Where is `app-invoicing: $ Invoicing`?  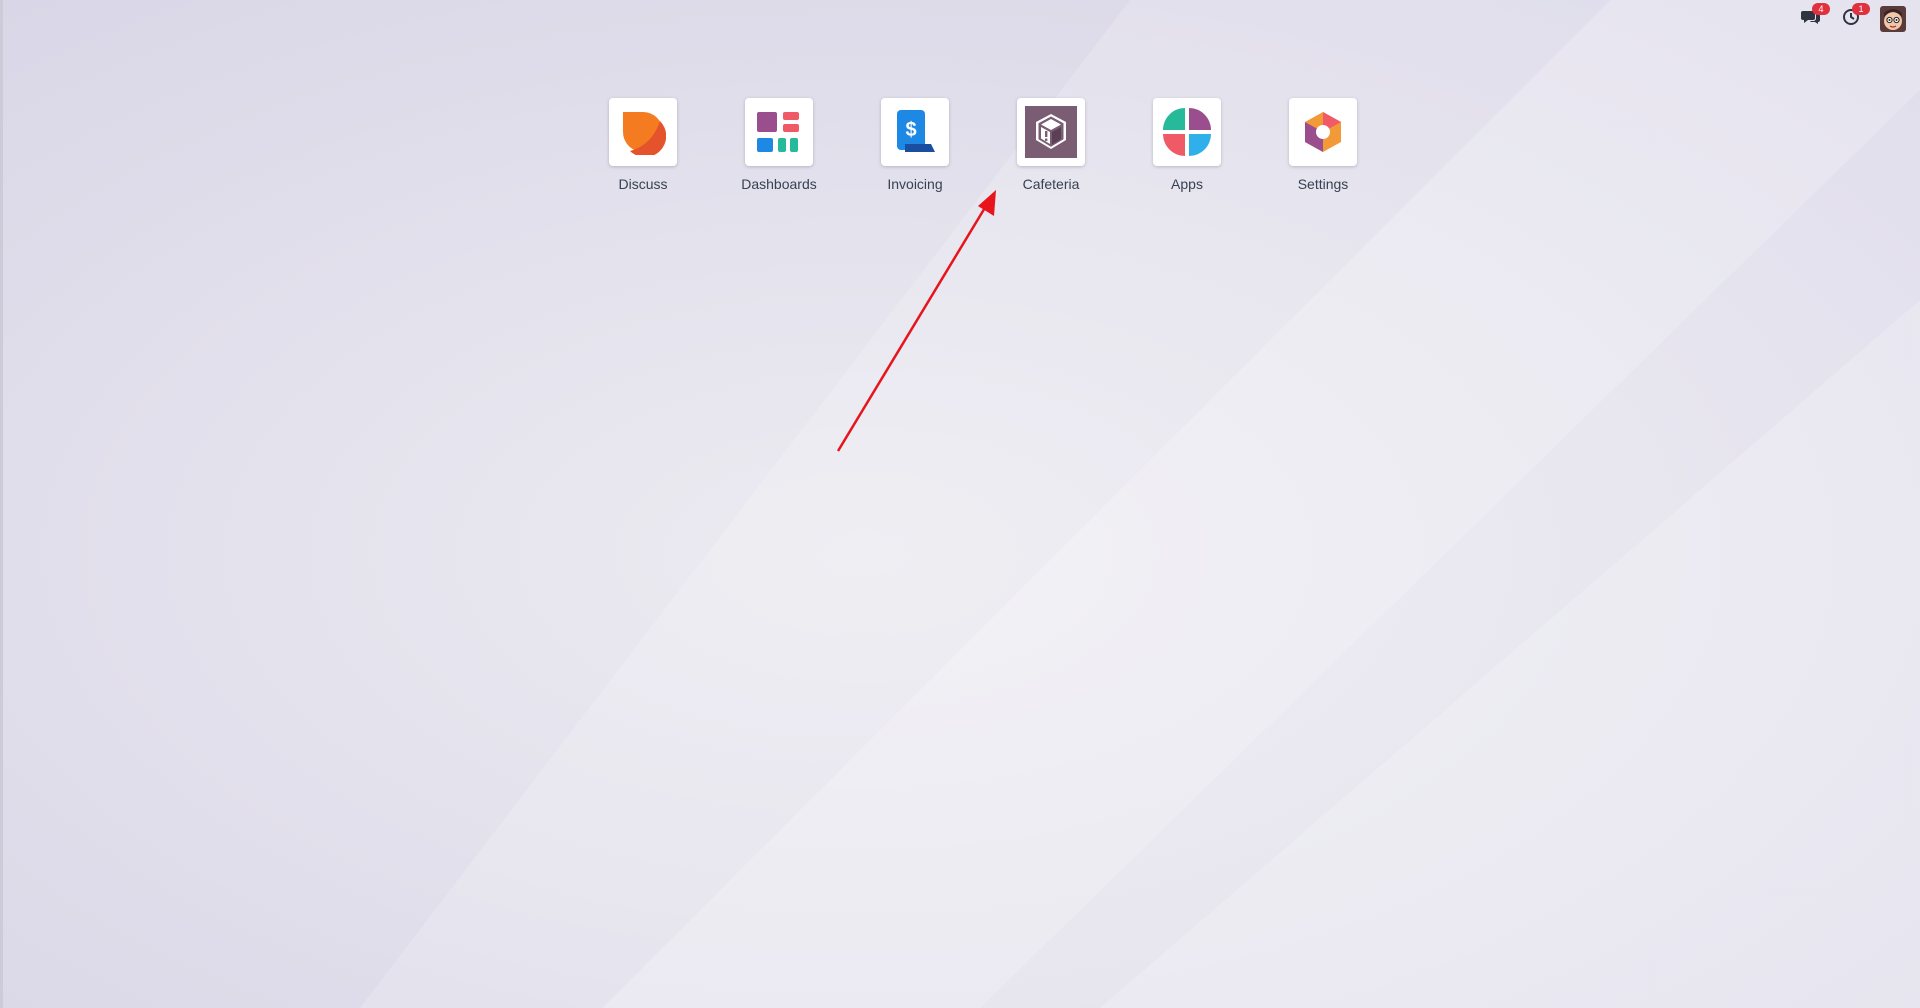
app-invoicing: $ Invoicing is located at coordinates (915, 145).